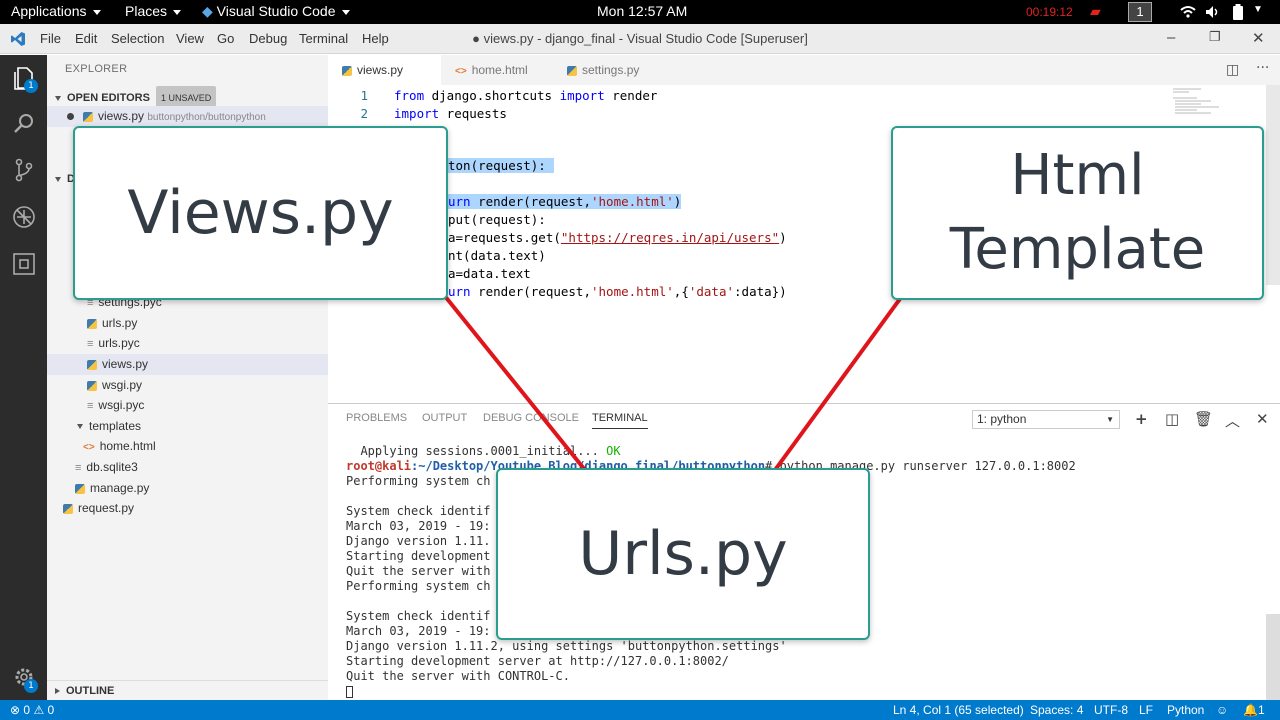 The width and height of the screenshot is (1280, 720). Describe the element at coordinates (260, 213) in the screenshot. I see `callout-views: Views.py` at that location.